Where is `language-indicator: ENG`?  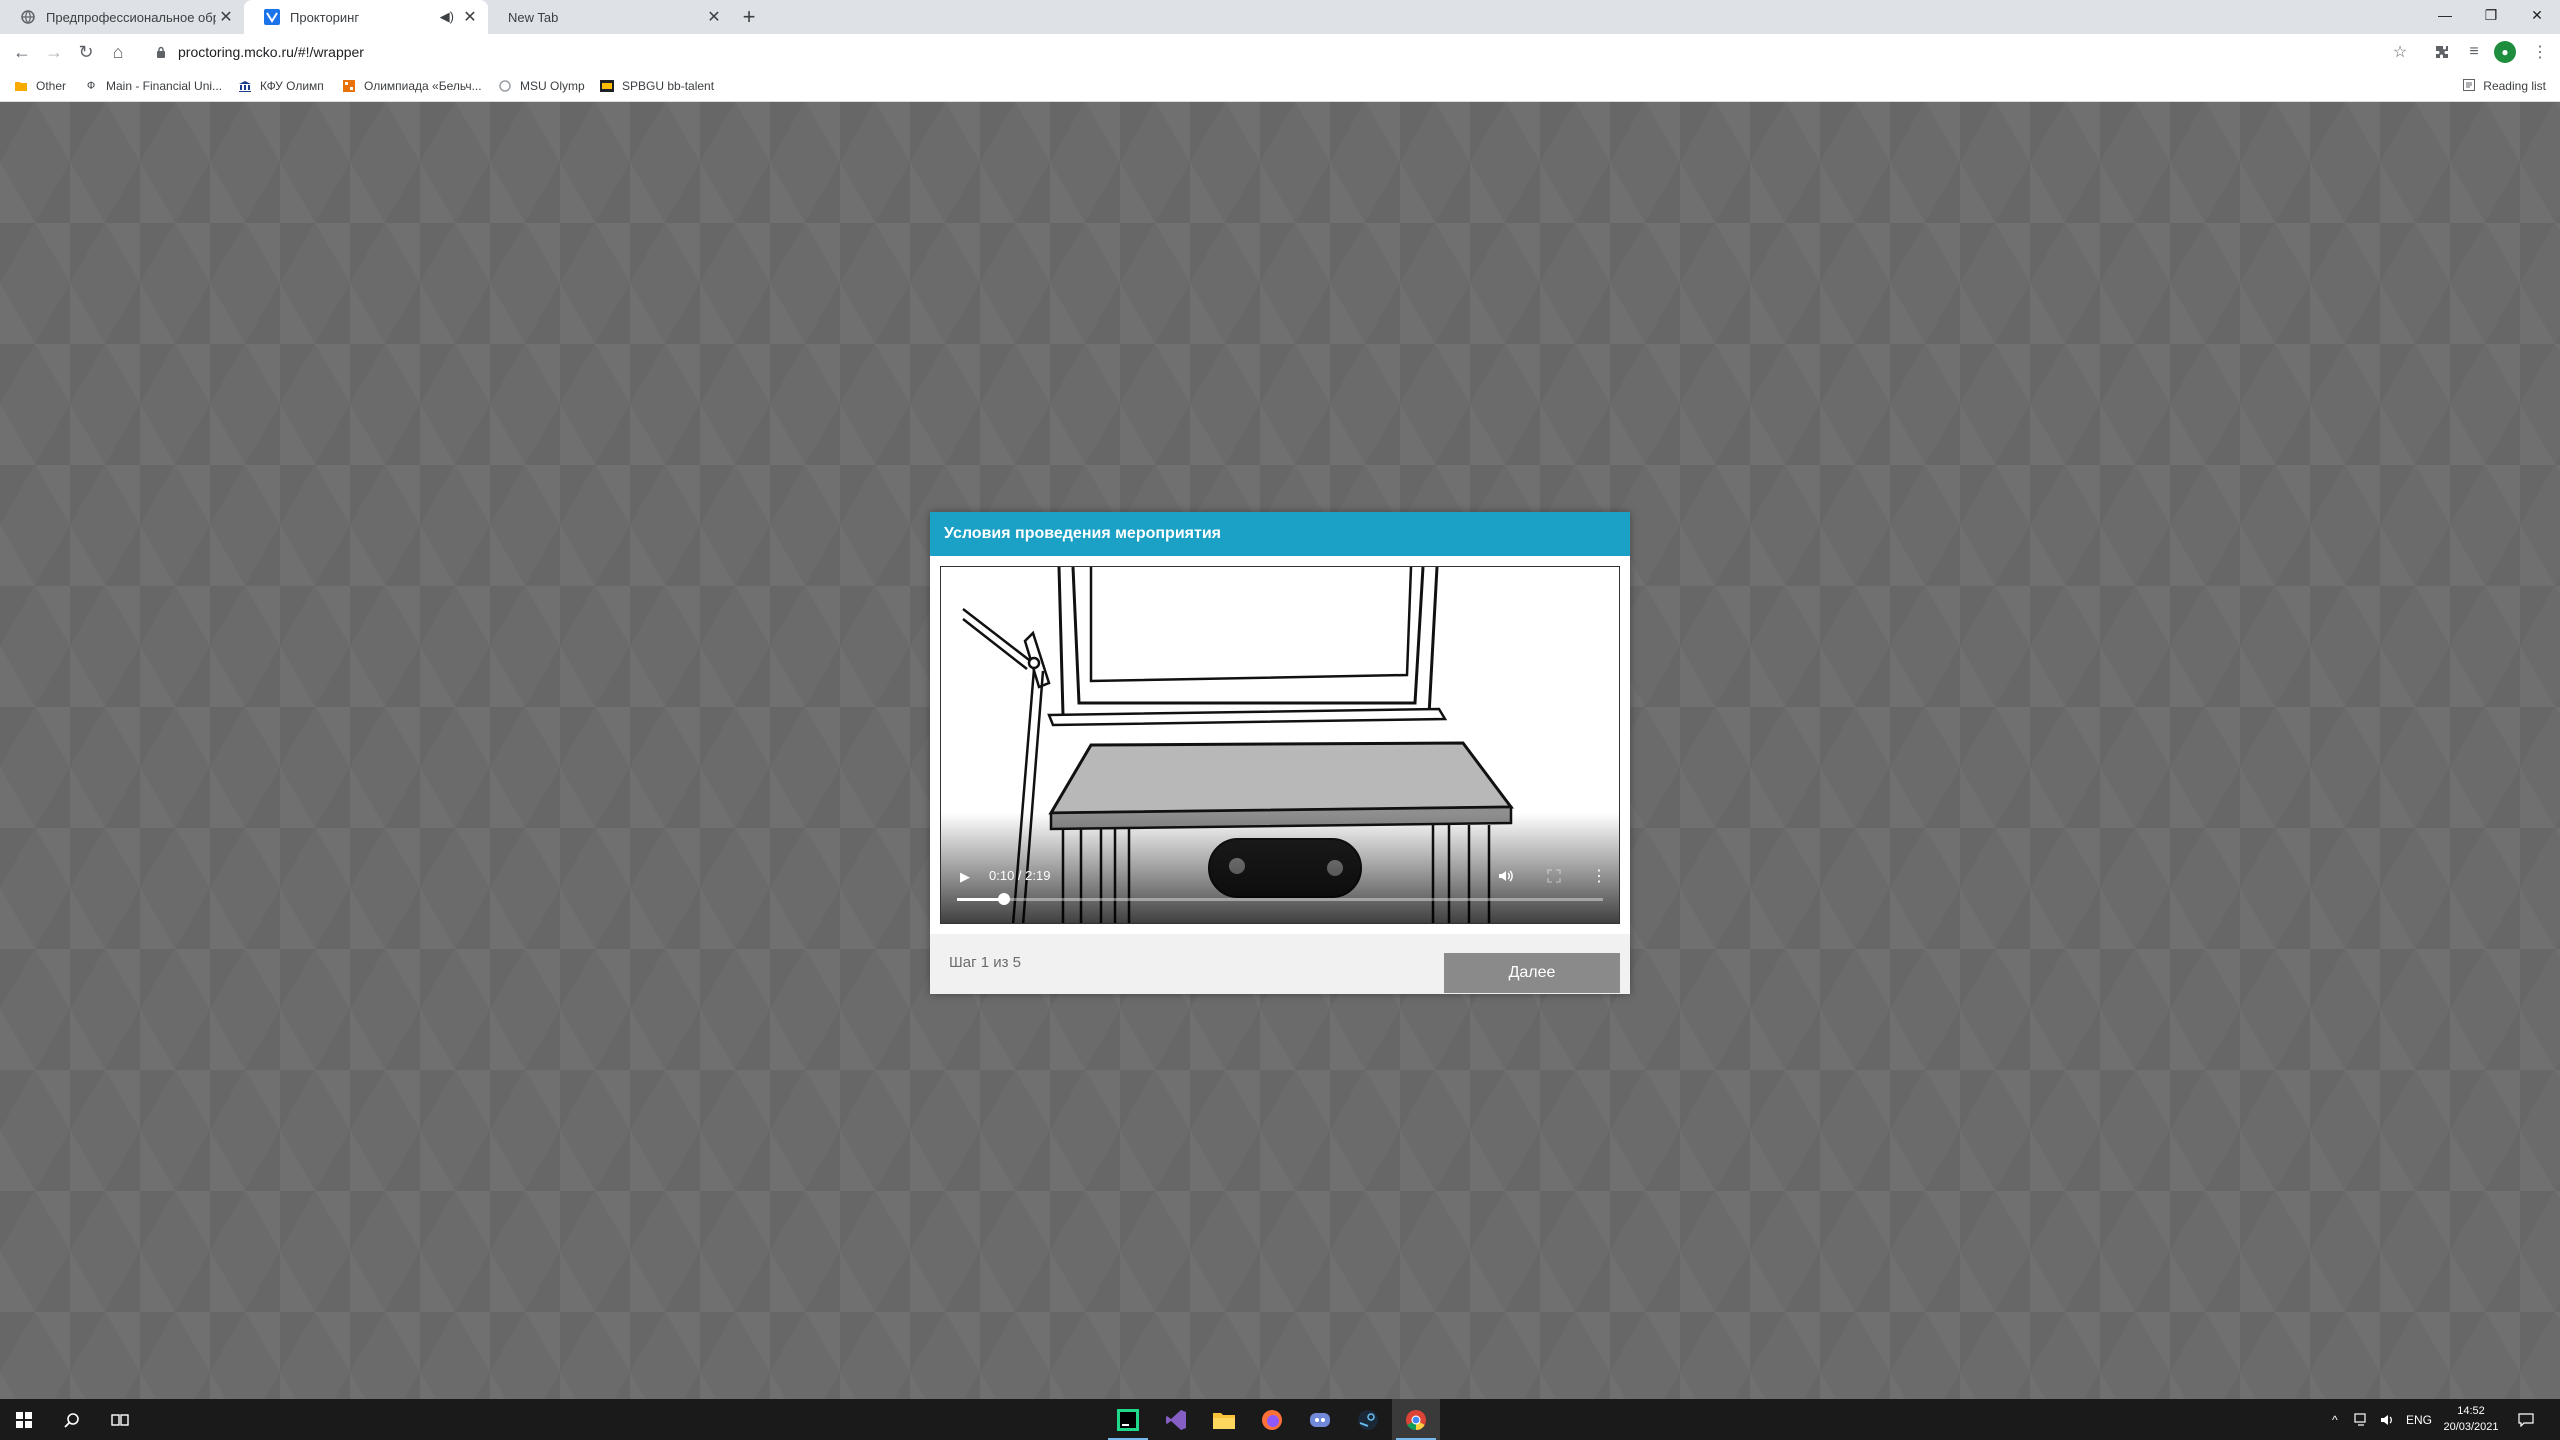 language-indicator: ENG is located at coordinates (2419, 1419).